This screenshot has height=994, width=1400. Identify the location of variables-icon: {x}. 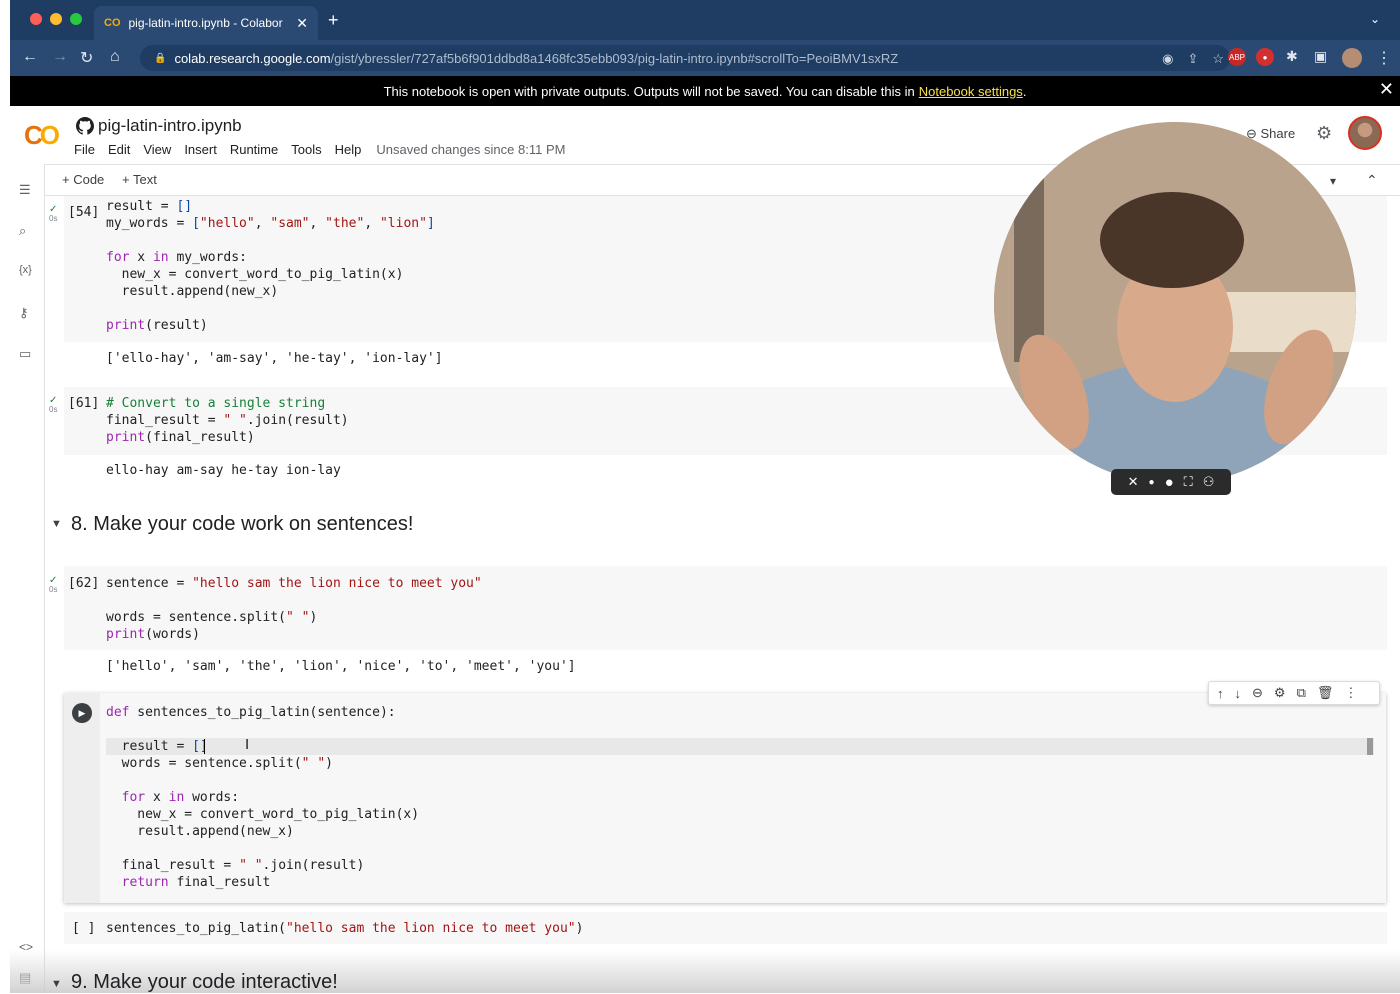
(25, 270).